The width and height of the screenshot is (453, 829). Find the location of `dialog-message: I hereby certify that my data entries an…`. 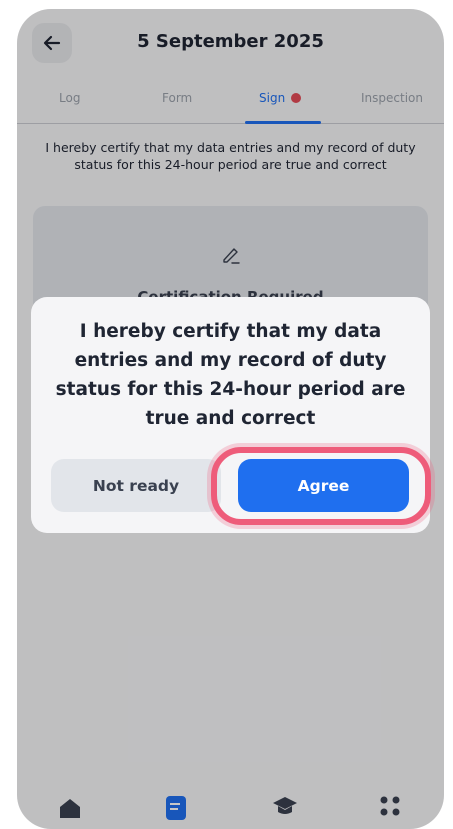

dialog-message: I hereby certify that my data entries an… is located at coordinates (230, 375).